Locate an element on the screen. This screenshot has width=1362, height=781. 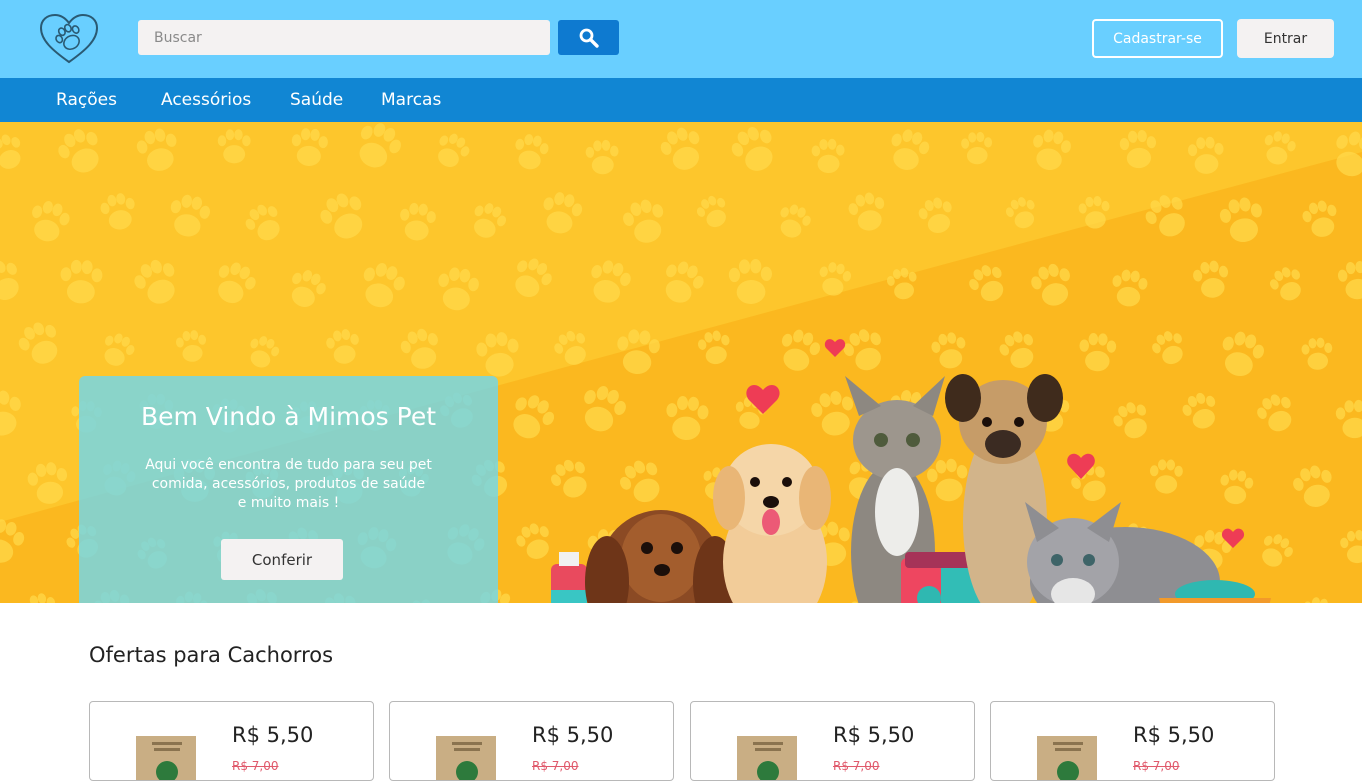
nav-item-marcas: Marcas is located at coordinates (411, 100).